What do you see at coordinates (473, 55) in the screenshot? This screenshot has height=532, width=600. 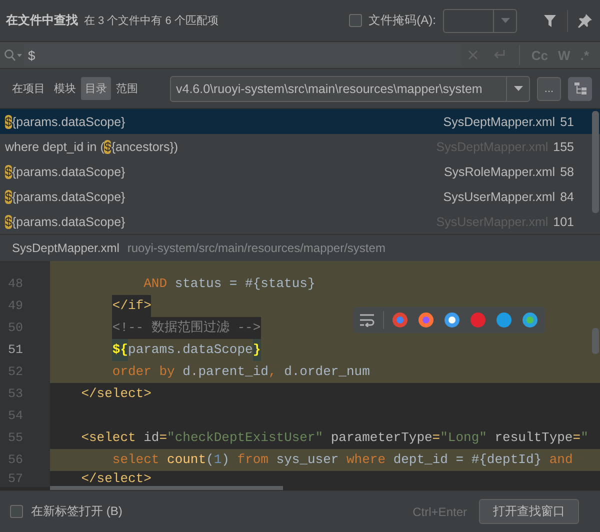 I see `clear-icon` at bounding box center [473, 55].